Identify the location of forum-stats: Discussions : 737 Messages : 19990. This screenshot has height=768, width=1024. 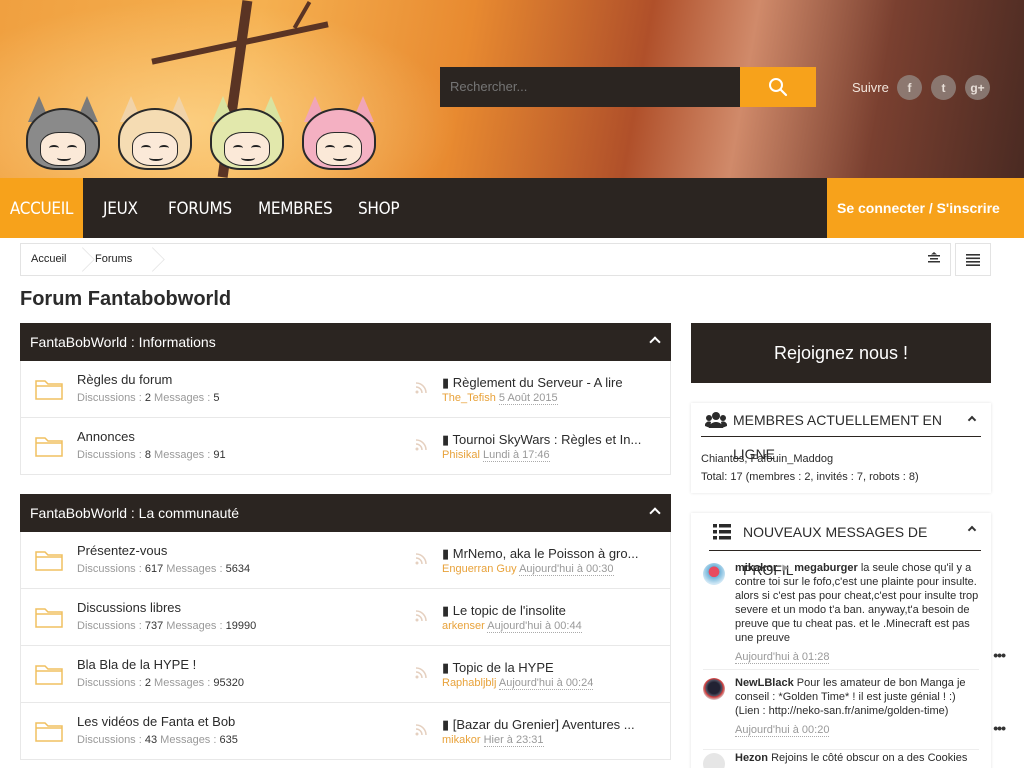
(167, 626).